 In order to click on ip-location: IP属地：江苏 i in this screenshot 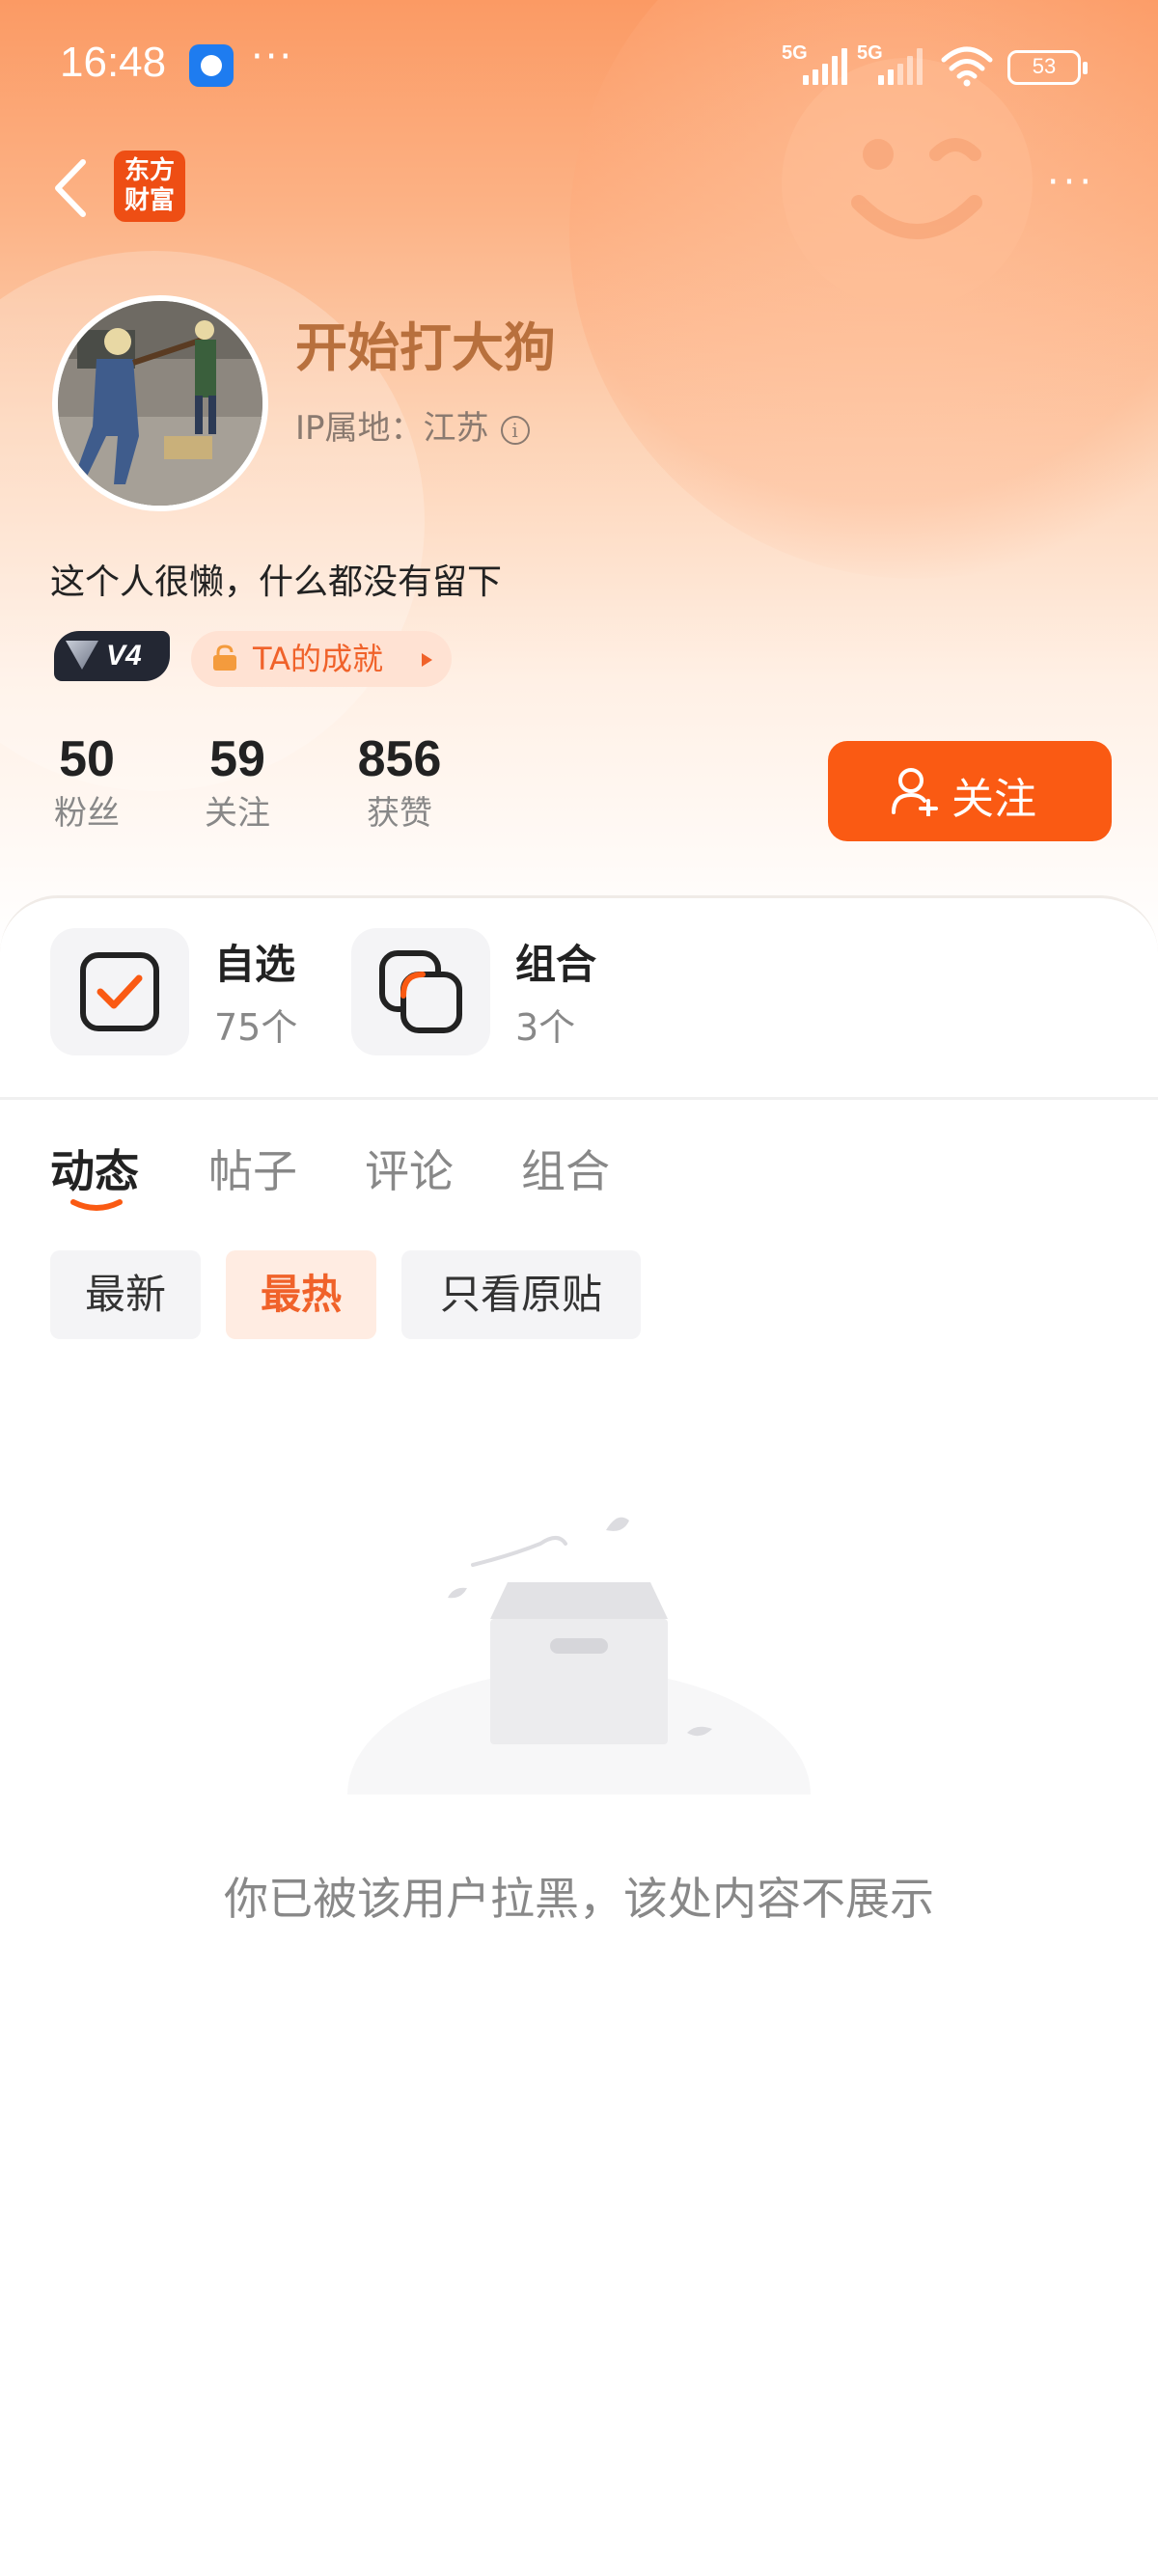, I will do `click(412, 425)`.